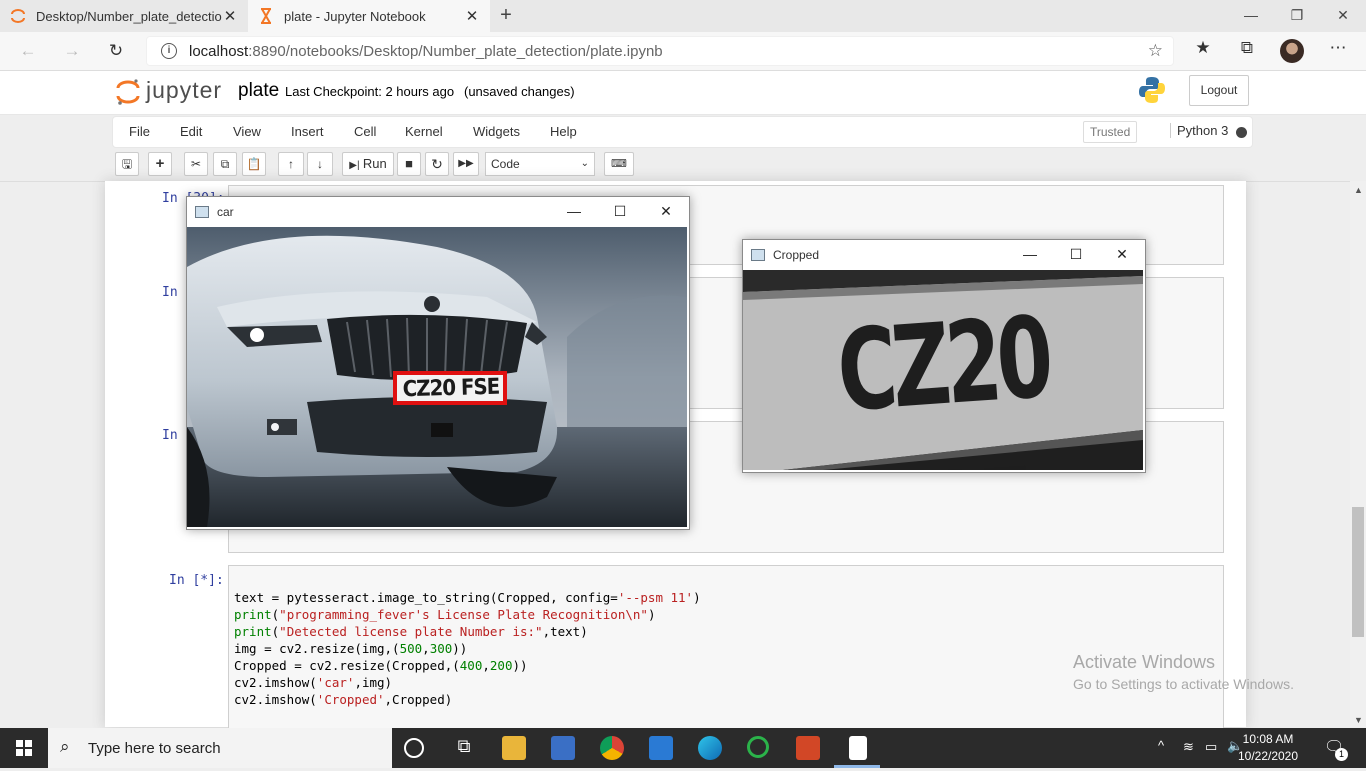 This screenshot has height=771, width=1366. Describe the element at coordinates (225, 212) in the screenshot. I see `window-title: car` at that location.